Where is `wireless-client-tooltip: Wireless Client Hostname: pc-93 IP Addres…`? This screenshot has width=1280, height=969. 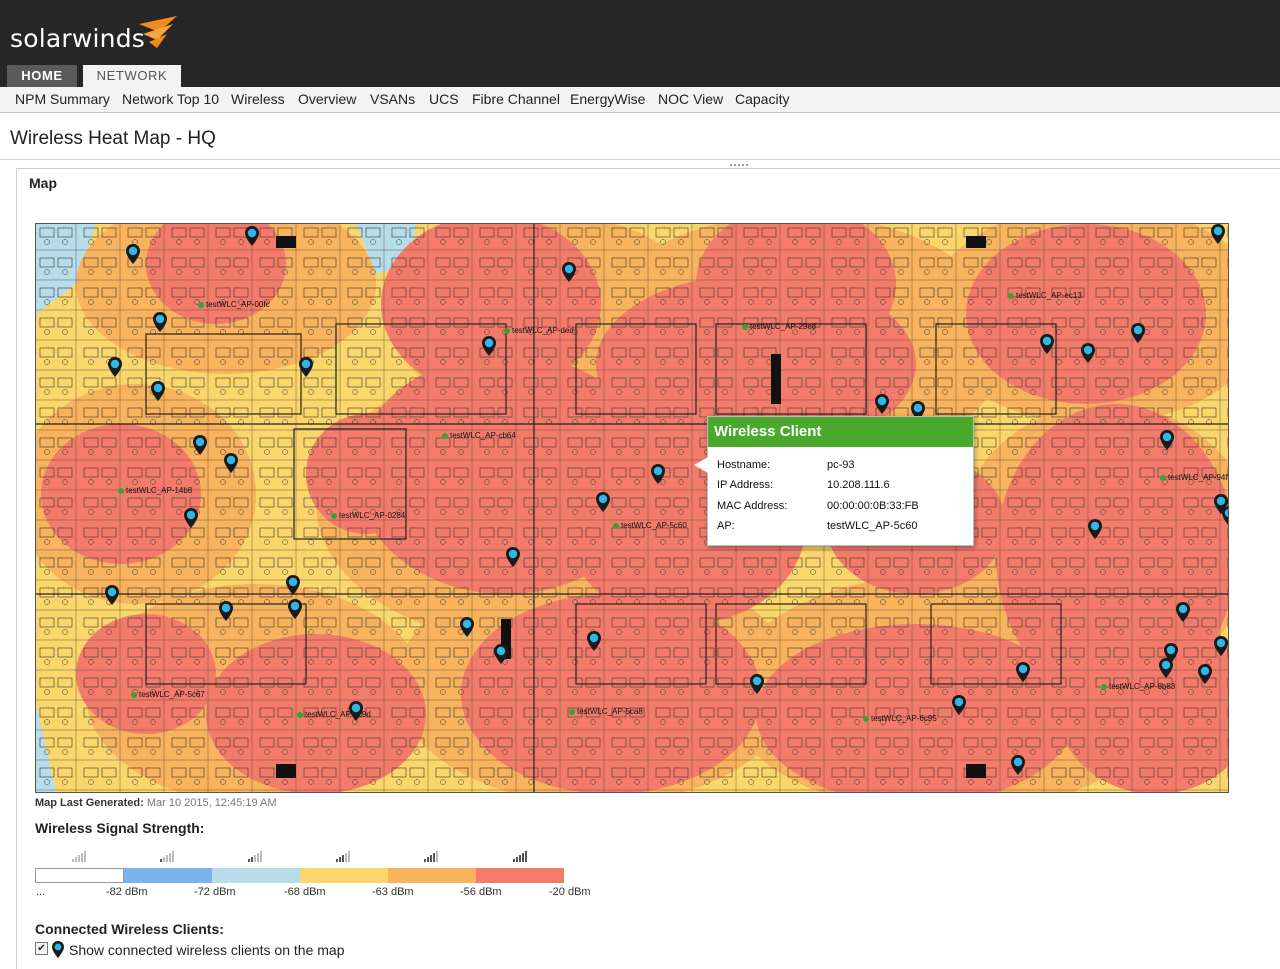 wireless-client-tooltip: Wireless Client Hostname: pc-93 IP Addres… is located at coordinates (834, 481).